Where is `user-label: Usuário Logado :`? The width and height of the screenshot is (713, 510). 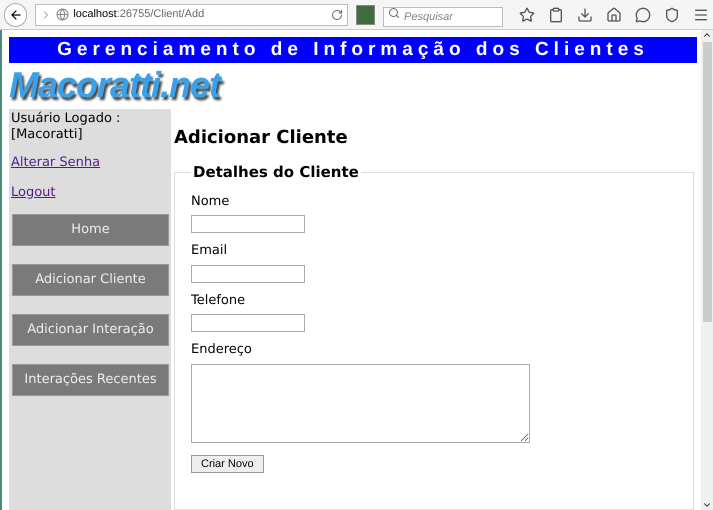 user-label: Usuário Logado : is located at coordinates (66, 119).